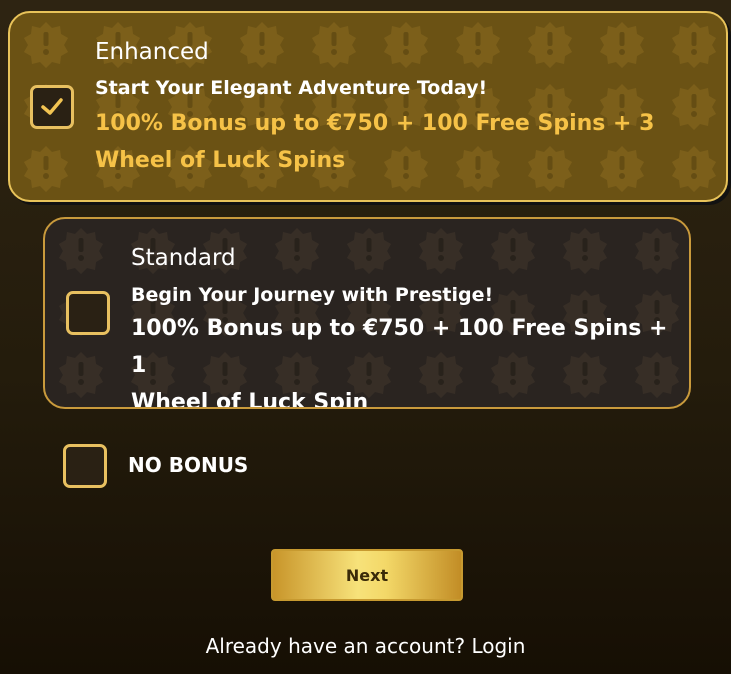  What do you see at coordinates (85, 466) in the screenshot?
I see `no-bonus-checkbox` at bounding box center [85, 466].